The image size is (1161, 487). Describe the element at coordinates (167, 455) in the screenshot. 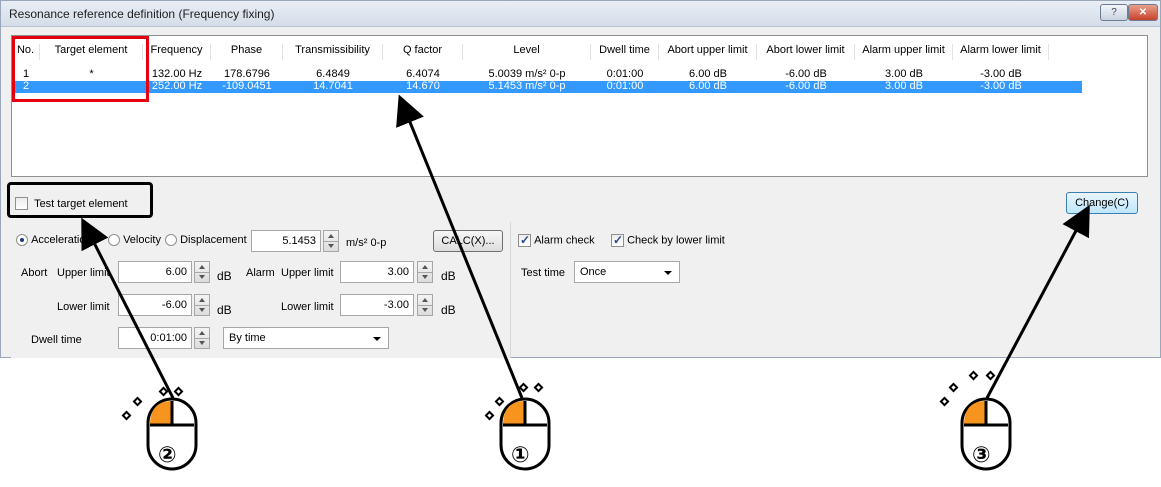

I see `step-2-label: ②` at that location.